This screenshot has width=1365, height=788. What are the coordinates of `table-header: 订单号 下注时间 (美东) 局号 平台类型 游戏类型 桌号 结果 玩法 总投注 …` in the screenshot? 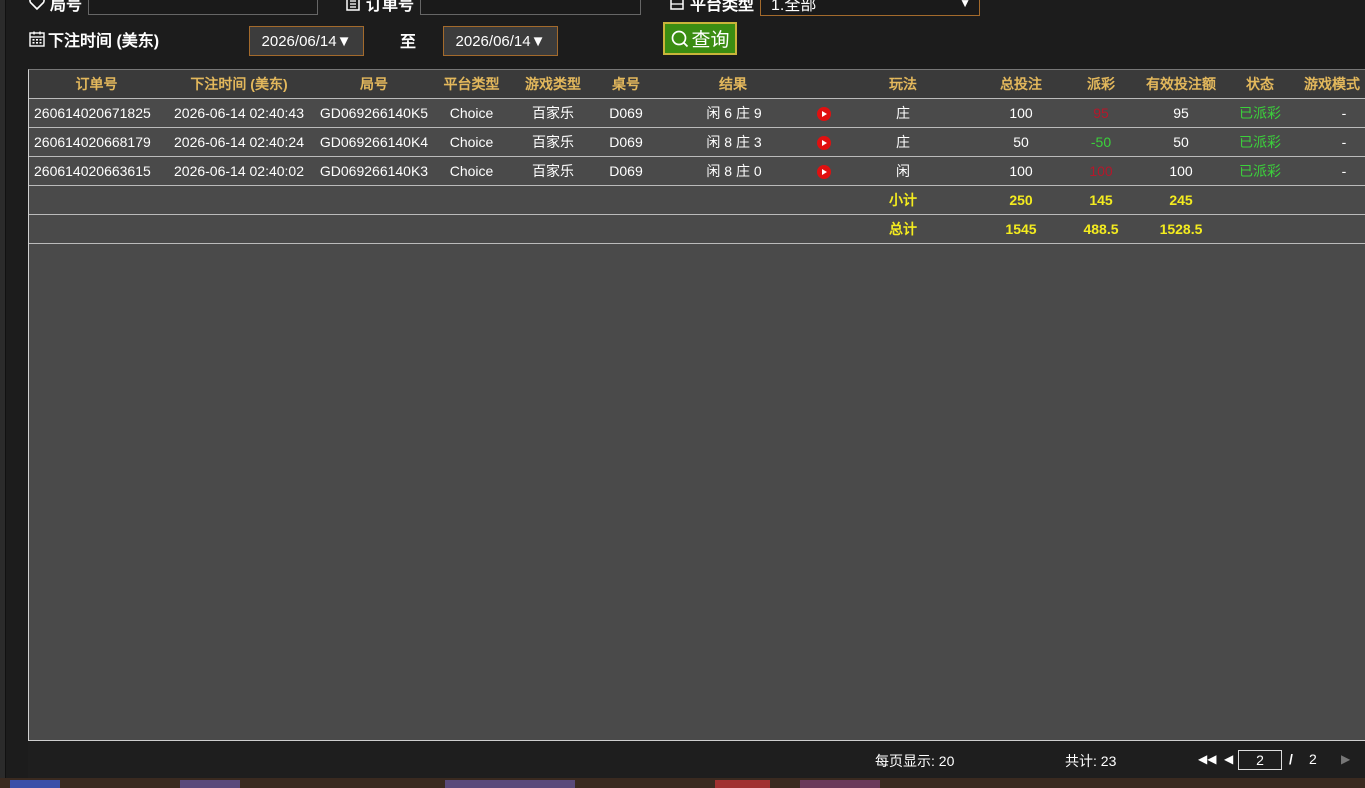 It's located at (697, 84).